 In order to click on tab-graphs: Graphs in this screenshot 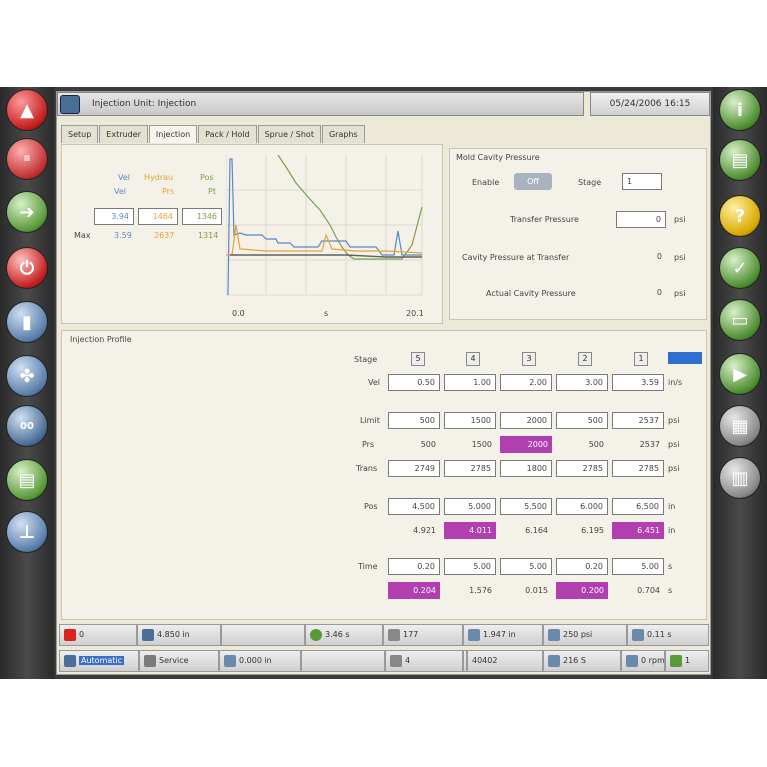, I will do `click(343, 134)`.